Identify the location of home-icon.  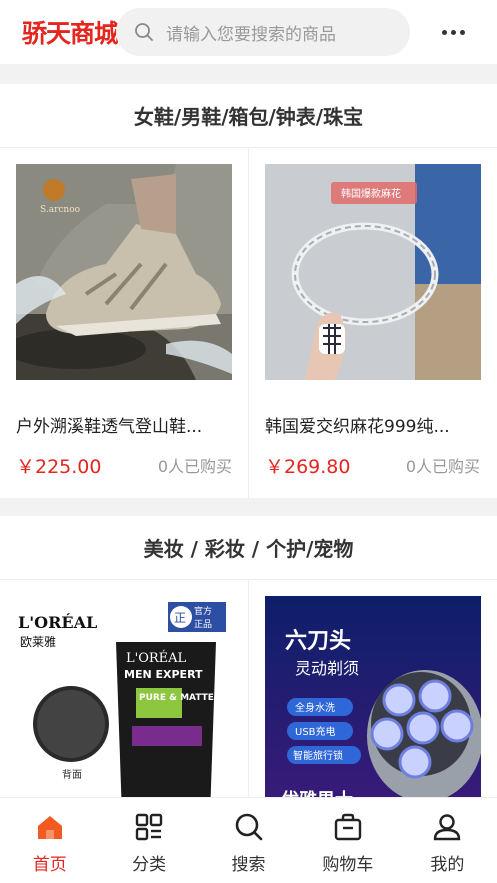
(49, 827).